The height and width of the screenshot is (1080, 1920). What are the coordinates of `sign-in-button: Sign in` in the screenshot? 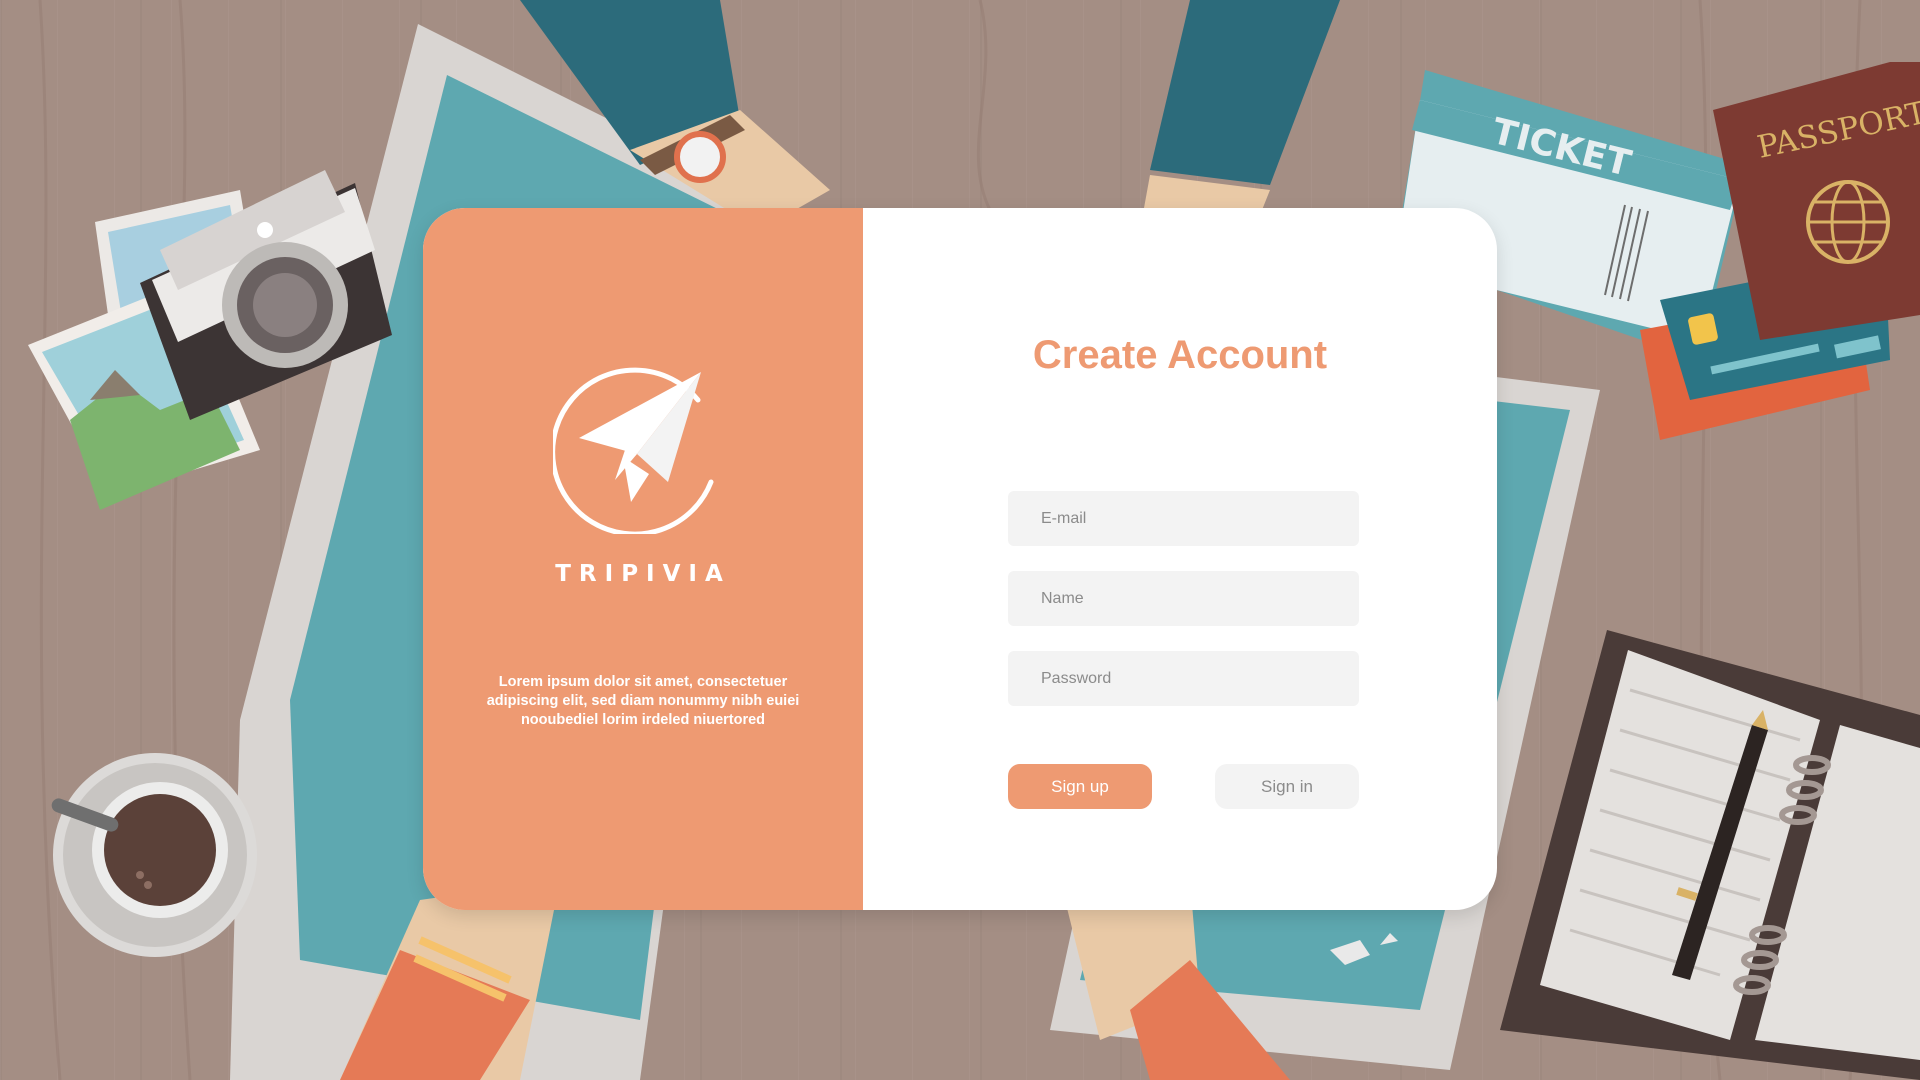 It's located at (1287, 786).